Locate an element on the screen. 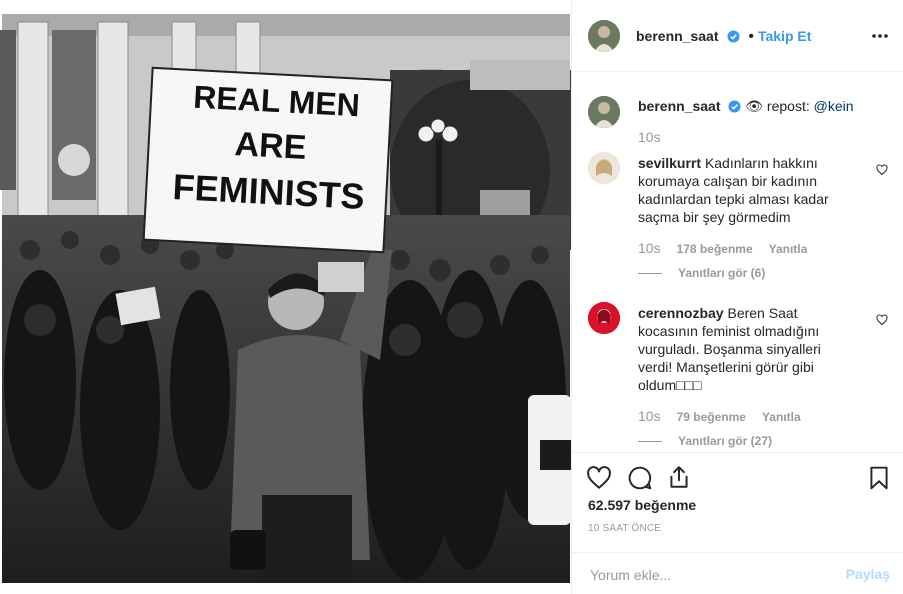  caption-username: berenn_saat is located at coordinates (679, 106).